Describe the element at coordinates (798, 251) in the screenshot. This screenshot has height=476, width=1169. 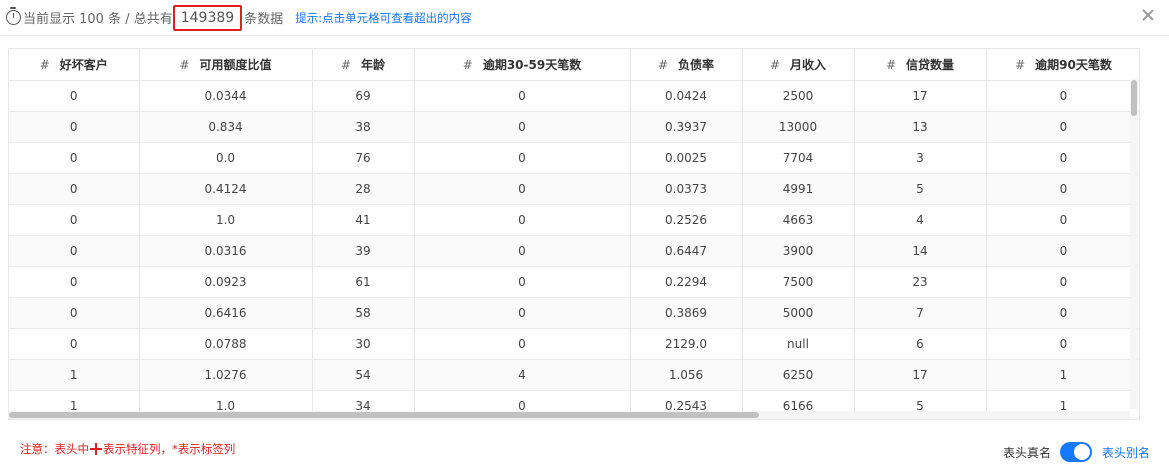
I see `table-cell: 3900` at that location.